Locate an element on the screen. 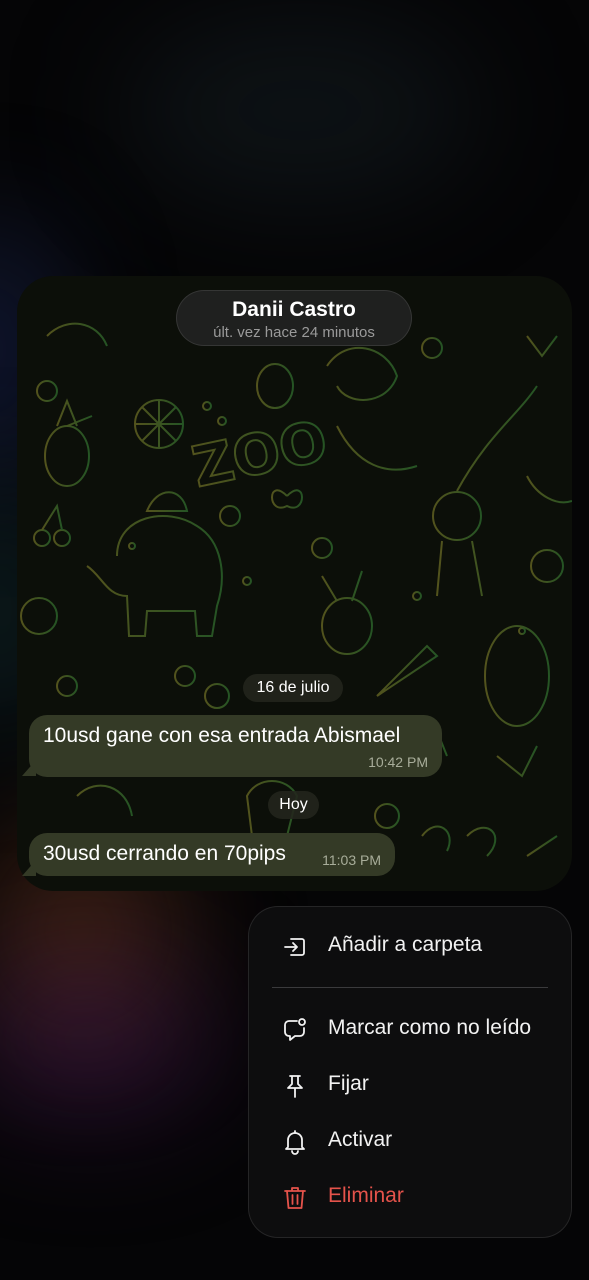  message-text: 10usd gane con esa entrada Abismael is located at coordinates (222, 735).